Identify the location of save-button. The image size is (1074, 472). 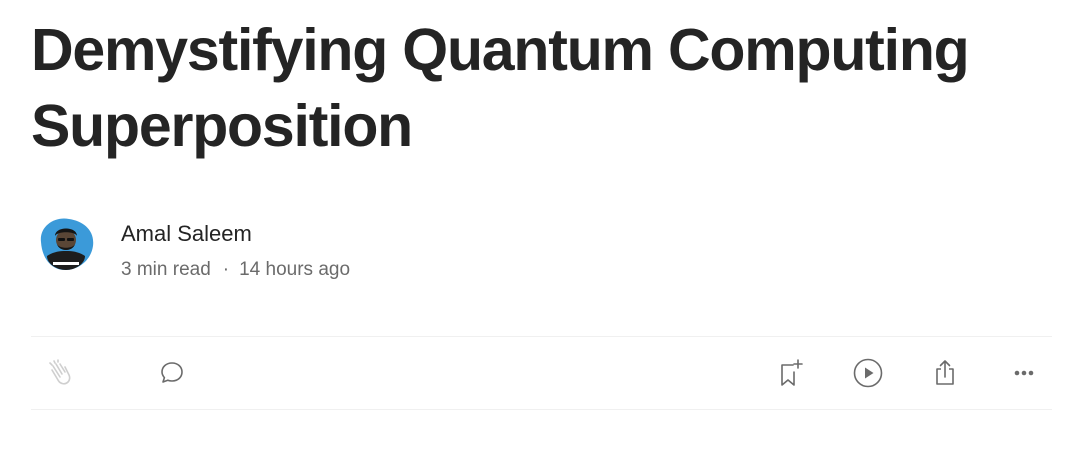
(790, 373).